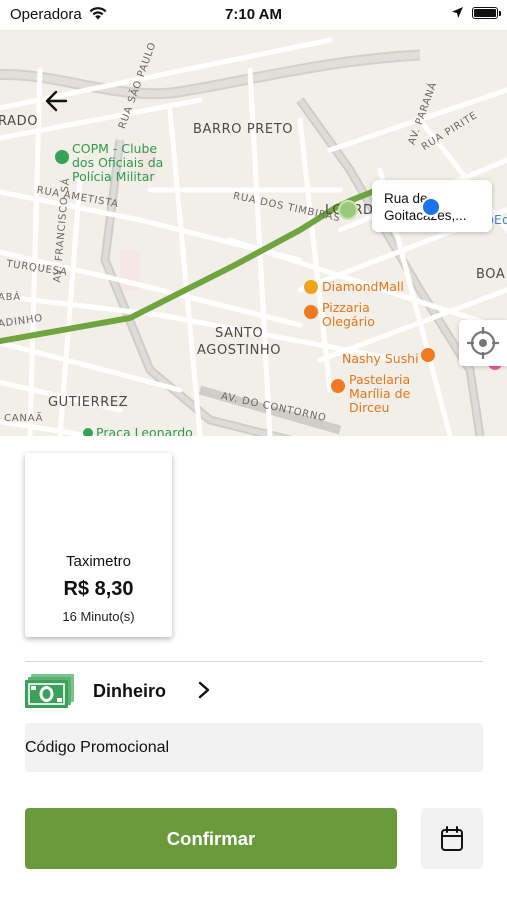 The image size is (507, 900). I want to click on street-label: ABÁ, so click(10, 297).